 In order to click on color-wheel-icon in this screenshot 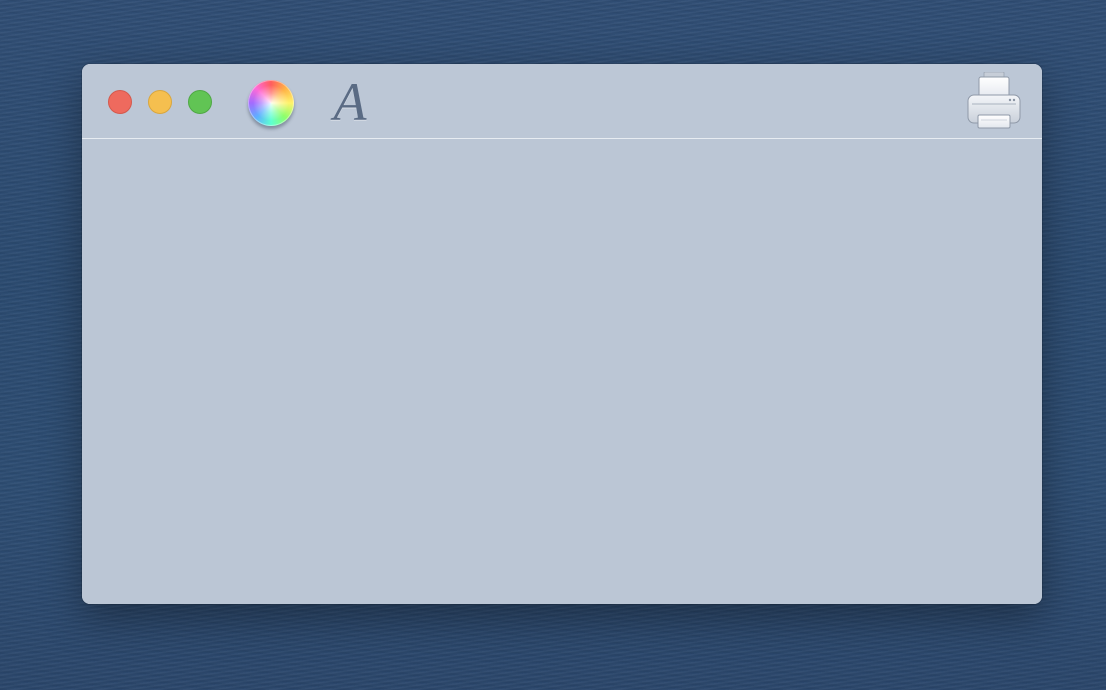, I will do `click(271, 103)`.